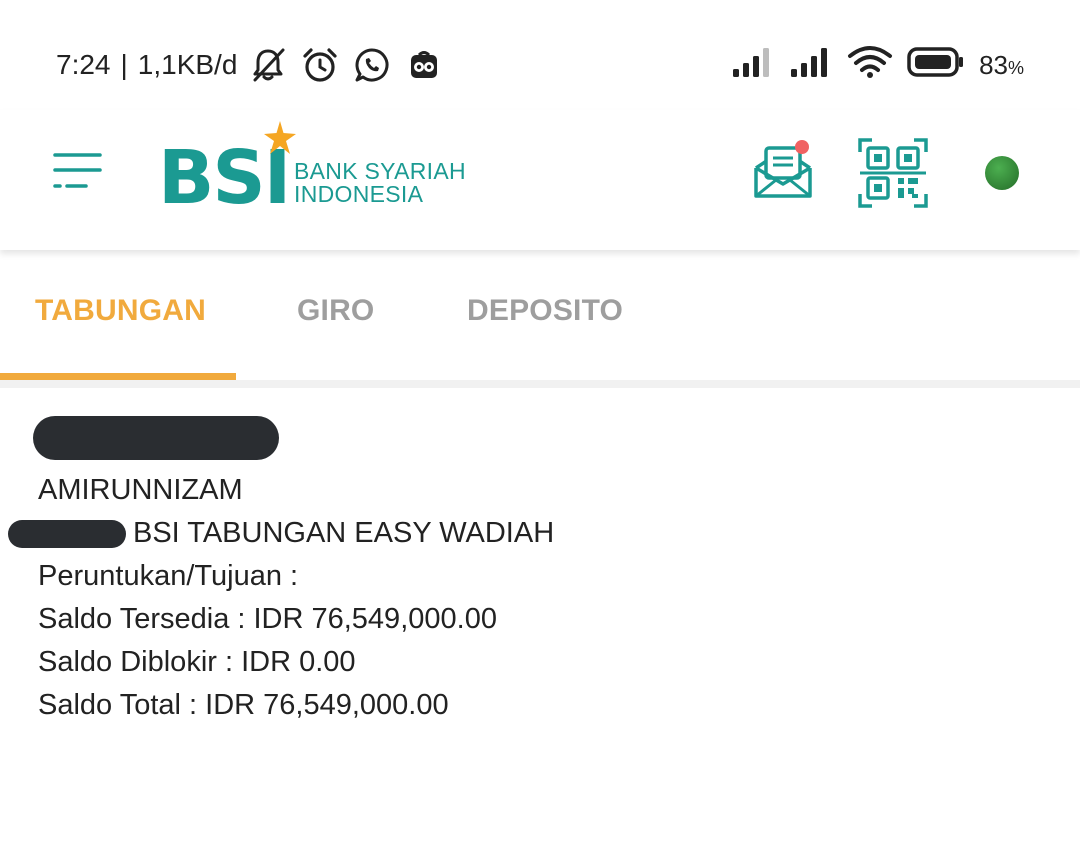 The image size is (1080, 847). Describe the element at coordinates (243, 705) in the screenshot. I see `balance-total: Saldo Total : IDR 76,549,000.00` at that location.